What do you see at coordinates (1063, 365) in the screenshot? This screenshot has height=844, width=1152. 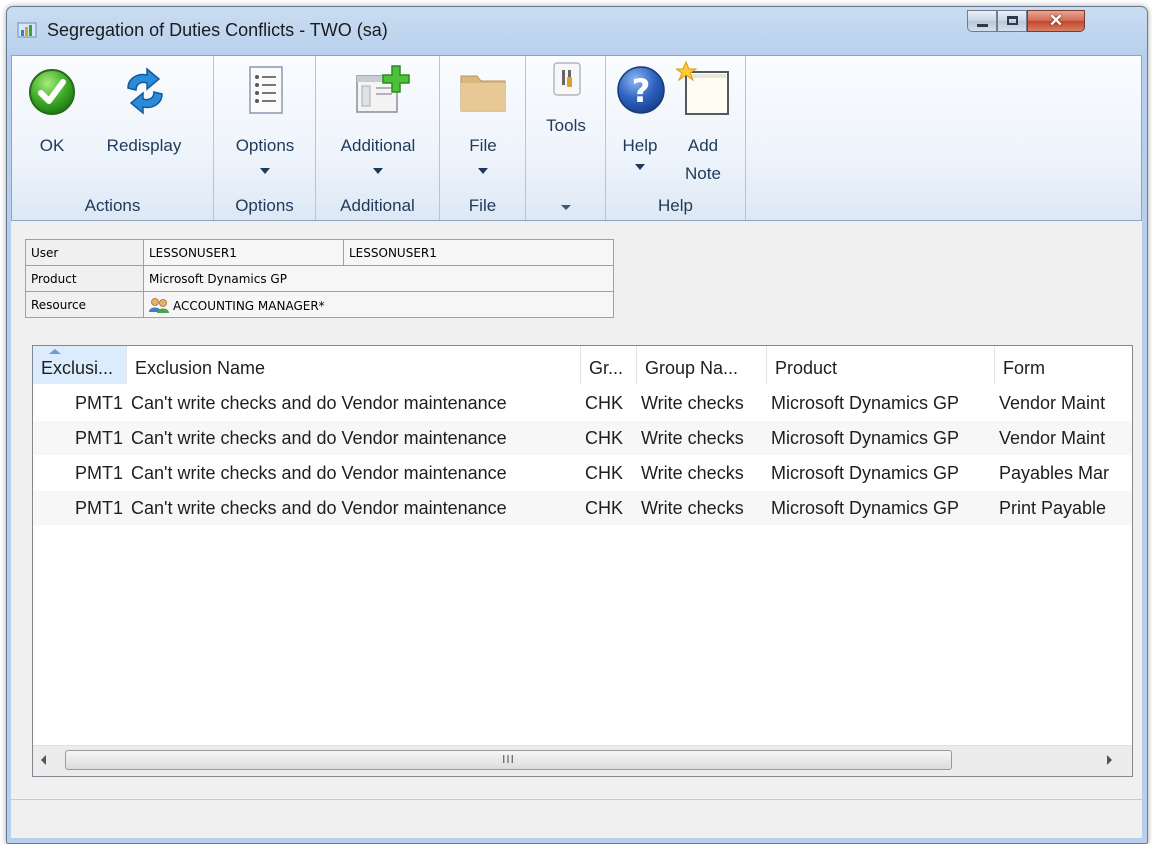 I see `column-header-form: Form` at bounding box center [1063, 365].